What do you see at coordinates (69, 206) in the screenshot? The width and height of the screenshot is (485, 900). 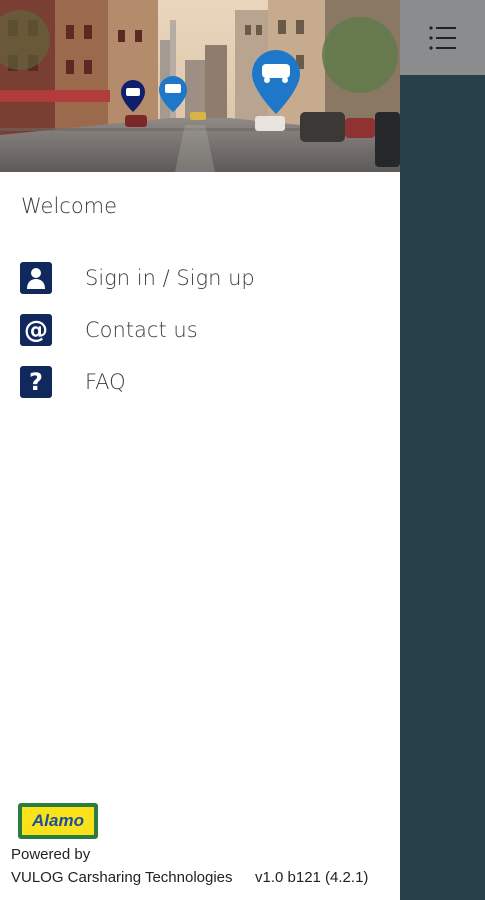 I see `welcome-text: Welcome` at bounding box center [69, 206].